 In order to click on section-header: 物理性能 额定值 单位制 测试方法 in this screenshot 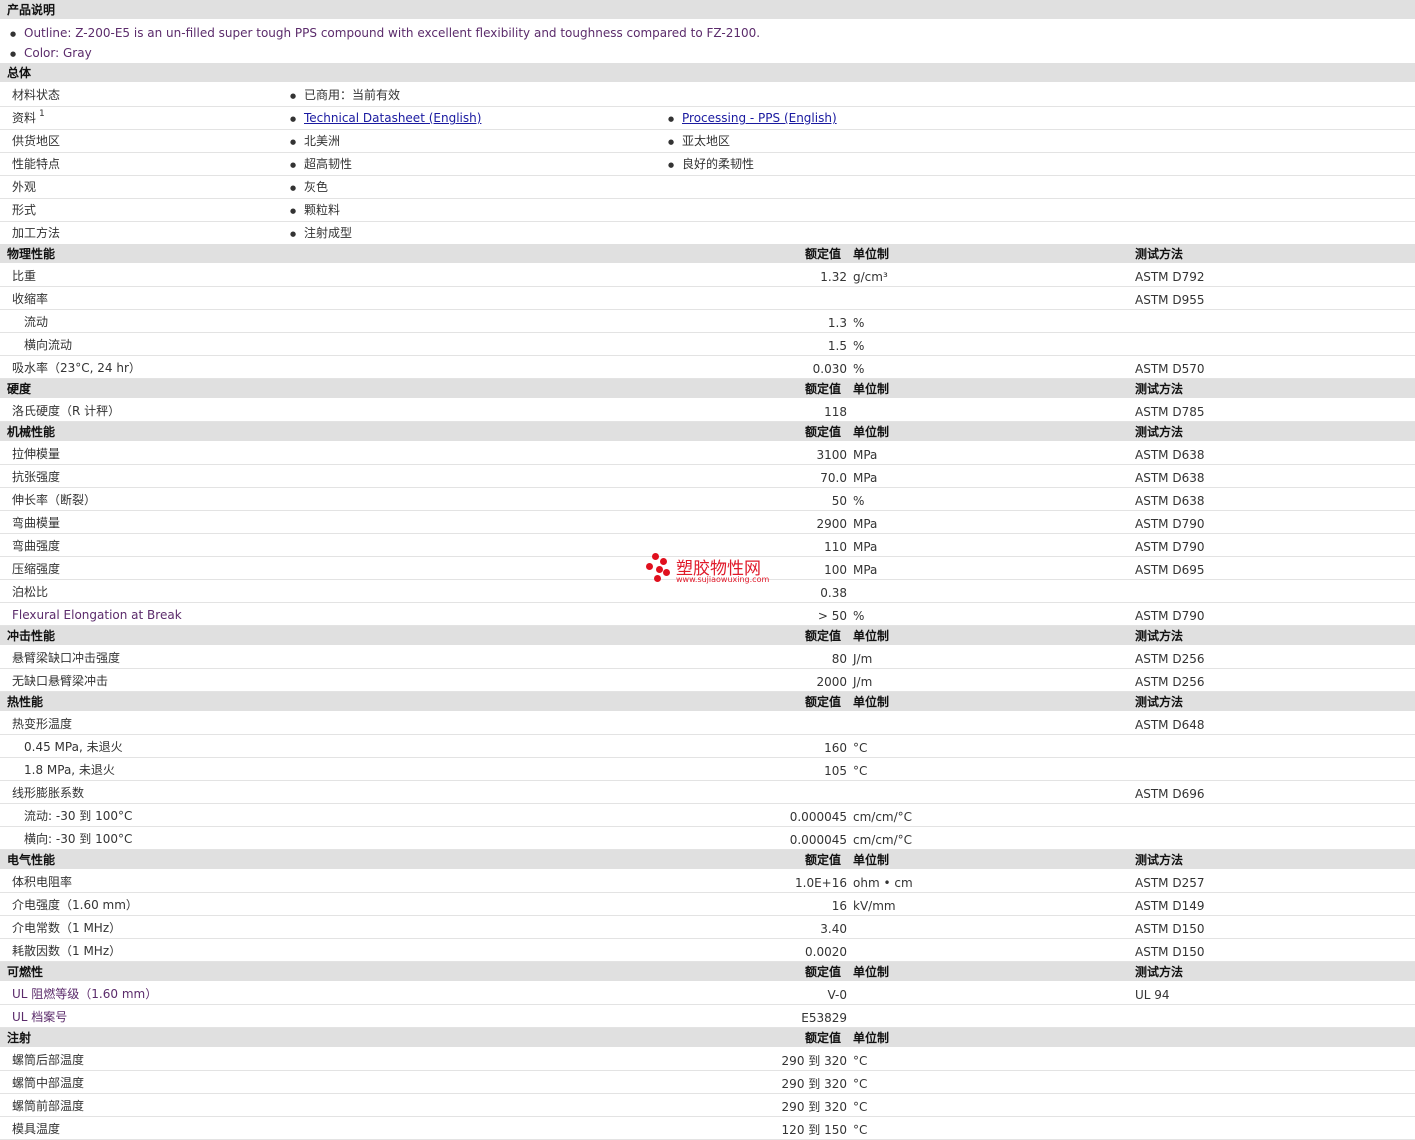, I will do `click(707, 253)`.